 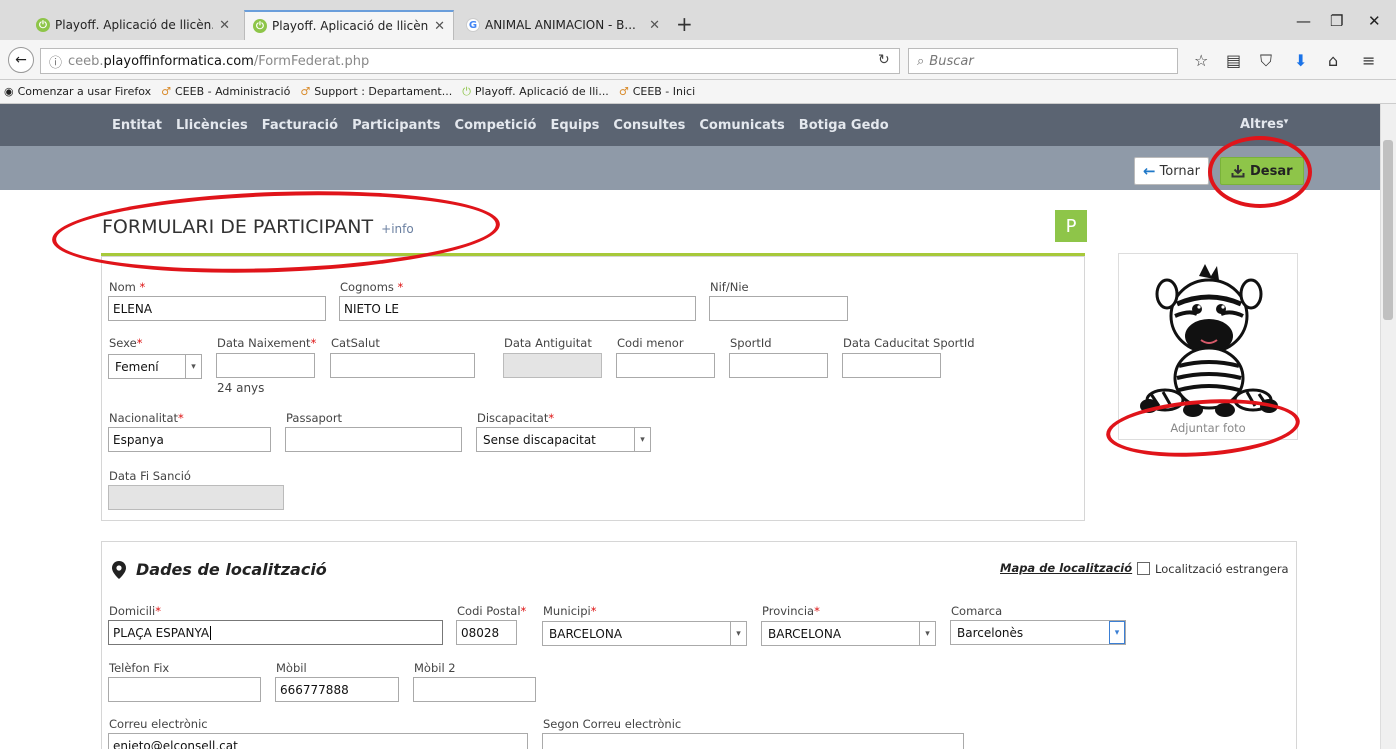 I want to click on nif-input, so click(x=778, y=308).